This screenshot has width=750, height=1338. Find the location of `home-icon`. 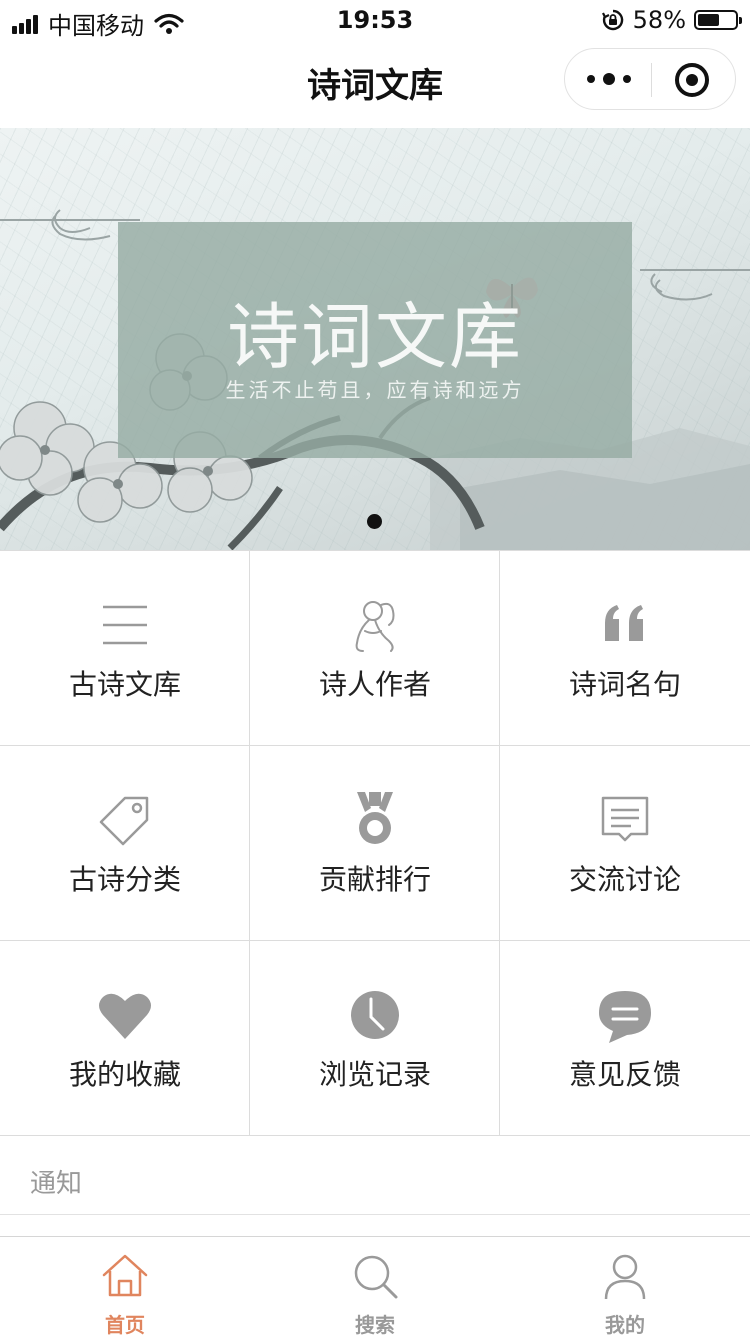

home-icon is located at coordinates (125, 1275).